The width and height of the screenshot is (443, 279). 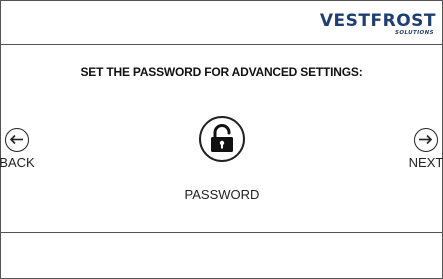 What do you see at coordinates (414, 33) in the screenshot?
I see `logo-sub-text: SOLUTIONS` at bounding box center [414, 33].